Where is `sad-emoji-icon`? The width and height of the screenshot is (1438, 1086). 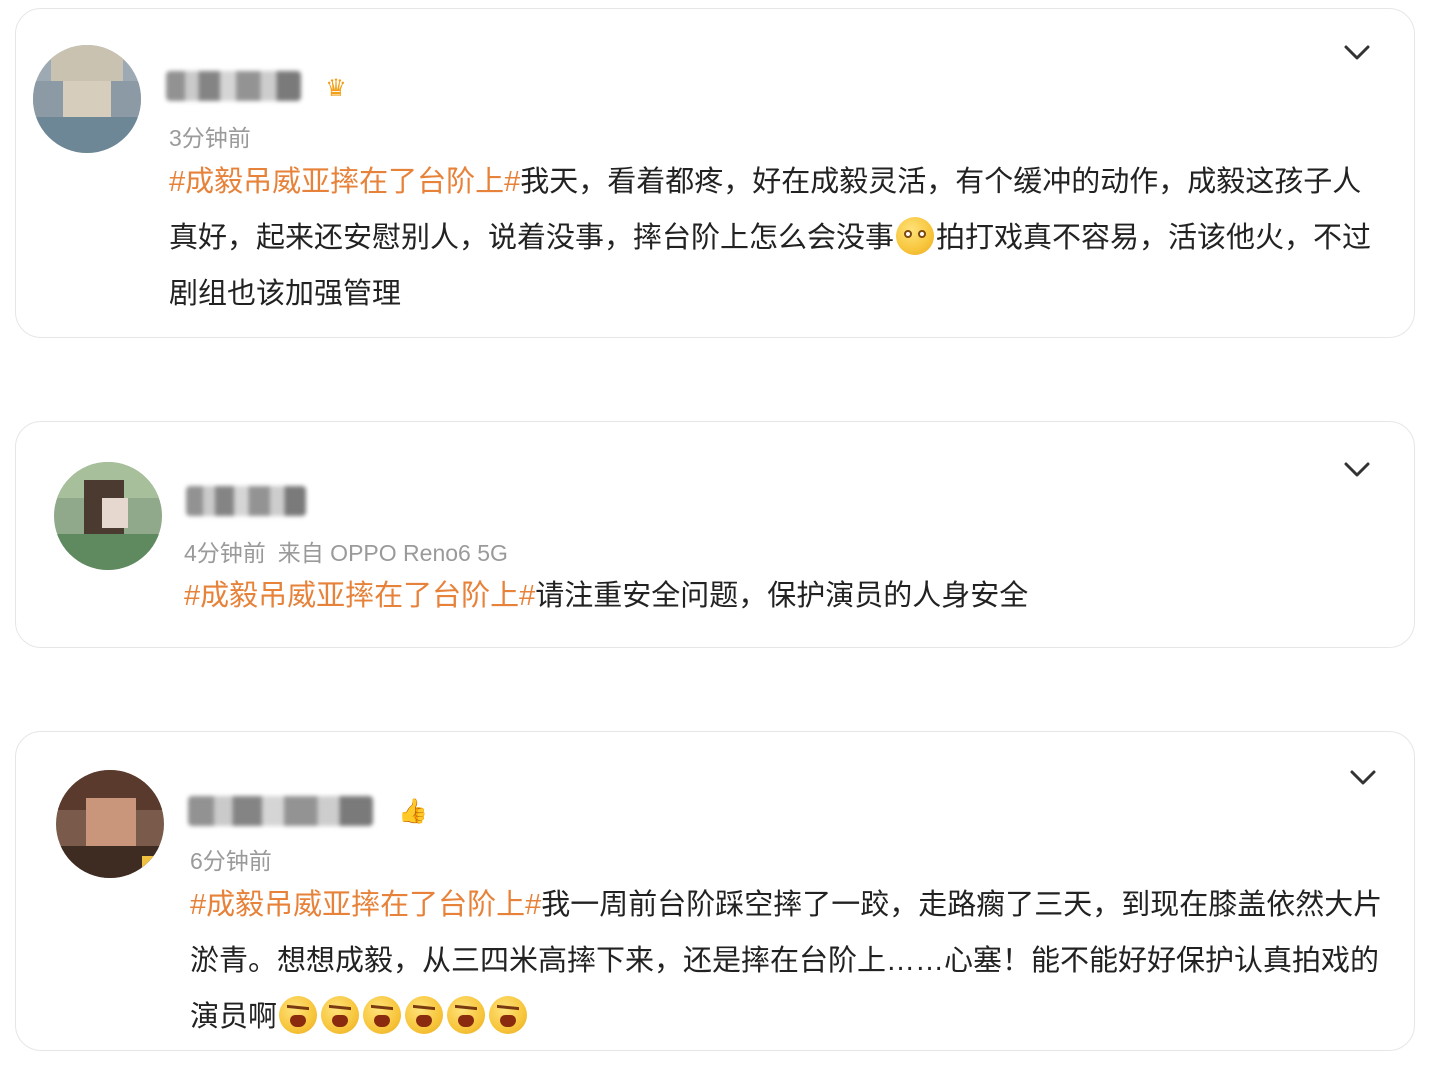
sad-emoji-icon is located at coordinates (915, 236).